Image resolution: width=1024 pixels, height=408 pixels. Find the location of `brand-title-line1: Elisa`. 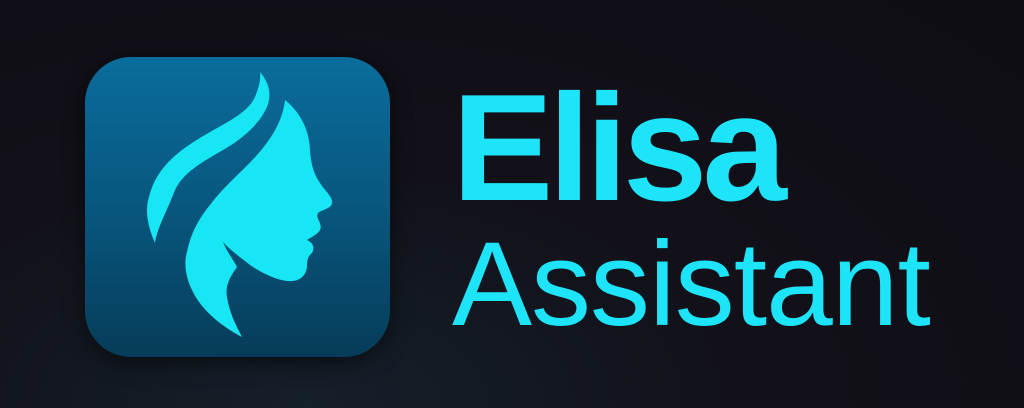

brand-title-line1: Elisa is located at coordinates (619, 148).